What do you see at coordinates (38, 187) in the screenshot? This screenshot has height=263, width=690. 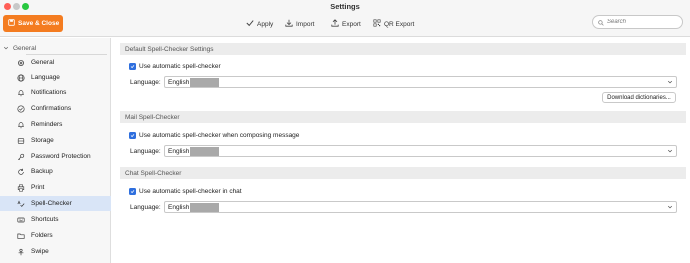 I see `sidebar-item-label: Print` at bounding box center [38, 187].